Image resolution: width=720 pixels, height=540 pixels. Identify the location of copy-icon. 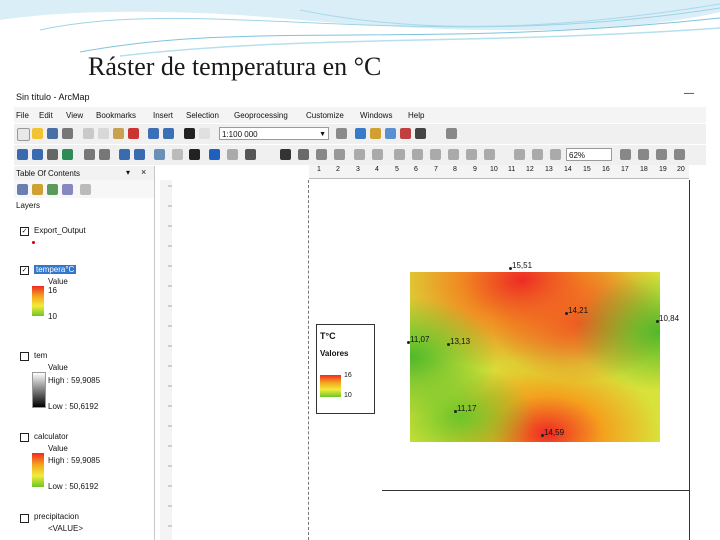
(103, 133).